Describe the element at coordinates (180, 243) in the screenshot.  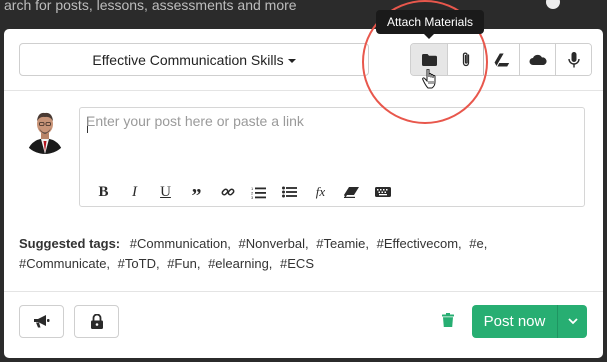
I see `tag-link: #Communication,` at that location.